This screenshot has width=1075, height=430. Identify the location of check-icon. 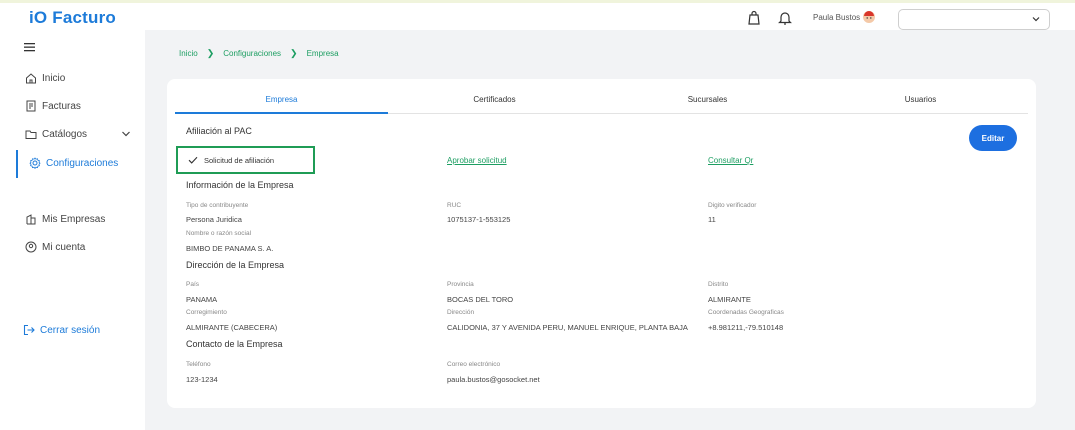
(193, 160).